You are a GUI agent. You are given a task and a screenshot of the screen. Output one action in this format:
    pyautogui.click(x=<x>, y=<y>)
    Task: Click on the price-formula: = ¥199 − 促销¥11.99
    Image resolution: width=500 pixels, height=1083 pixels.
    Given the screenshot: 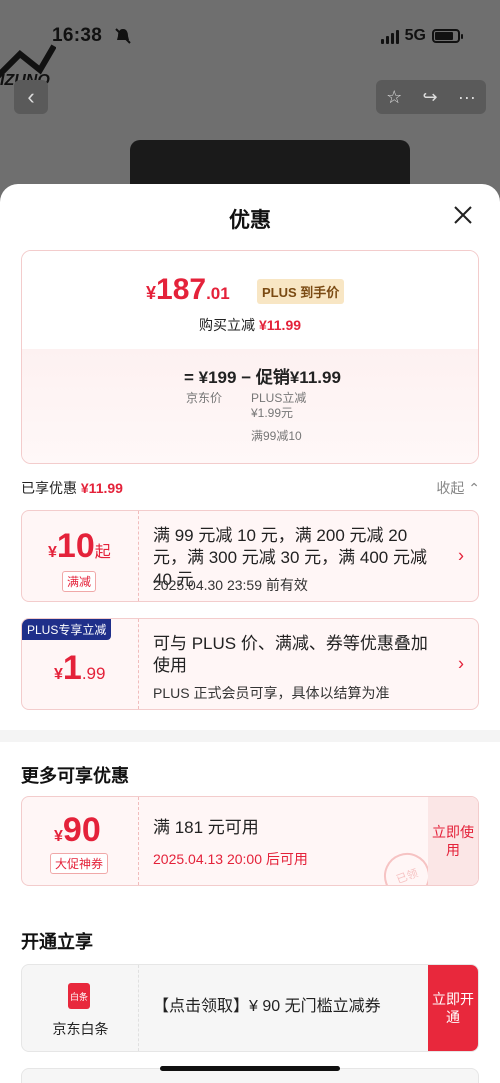 What is the action you would take?
    pyautogui.click(x=262, y=377)
    